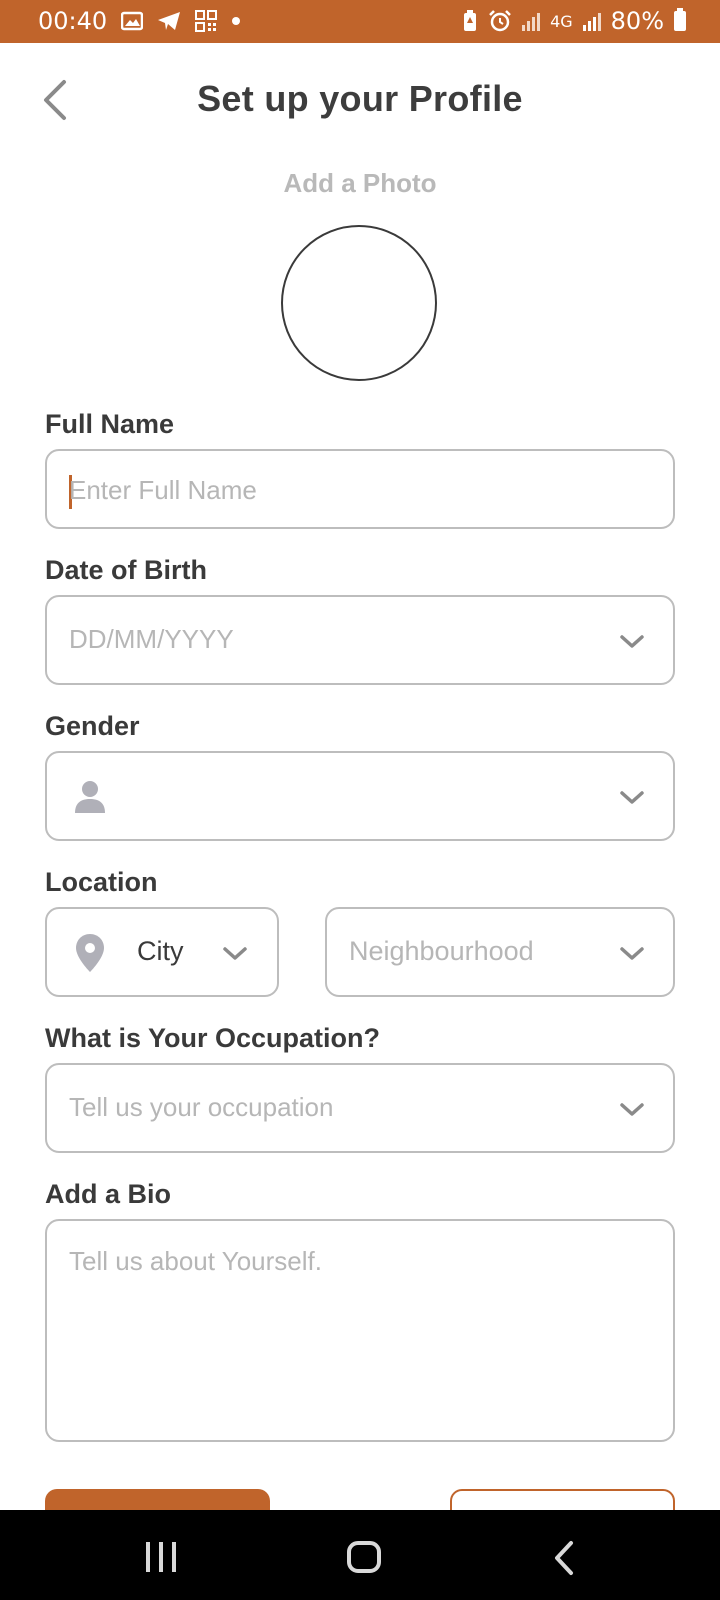  I want to click on page-title: Set up your Profile, so click(360, 98).